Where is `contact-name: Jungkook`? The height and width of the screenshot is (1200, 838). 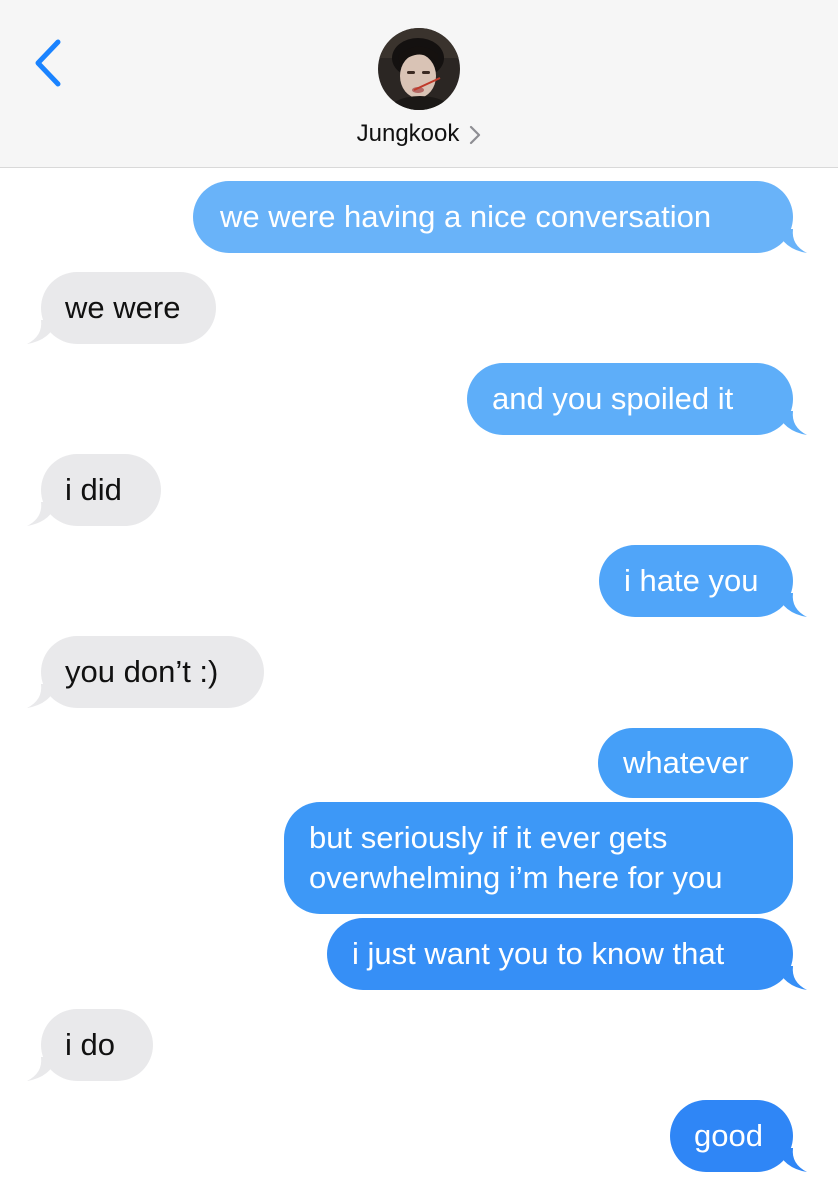
contact-name: Jungkook is located at coordinates (408, 133).